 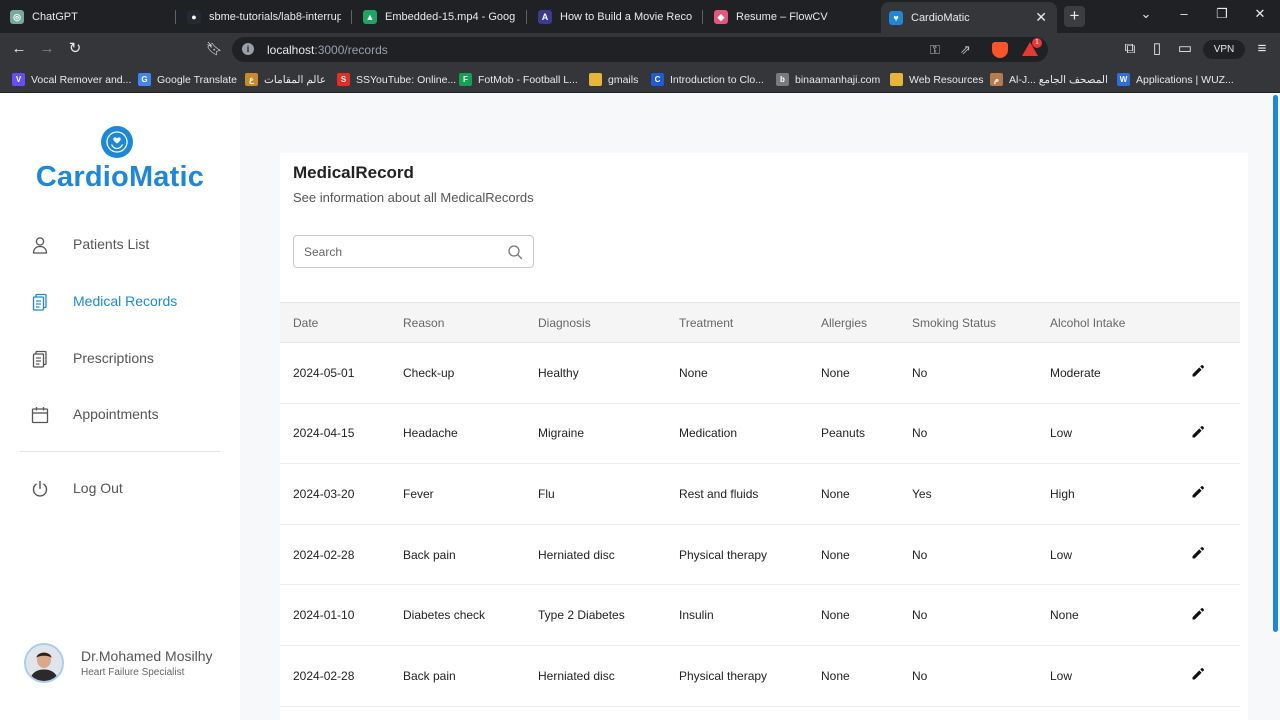 I want to click on forward-icon: →, so click(x=47, y=49).